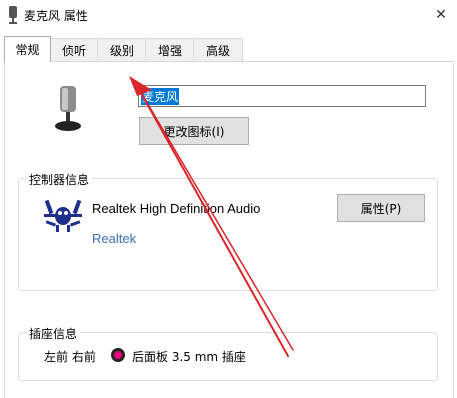 This screenshot has height=398, width=457. What do you see at coordinates (74, 49) in the screenshot?
I see `tab-listen: 侦听` at bounding box center [74, 49].